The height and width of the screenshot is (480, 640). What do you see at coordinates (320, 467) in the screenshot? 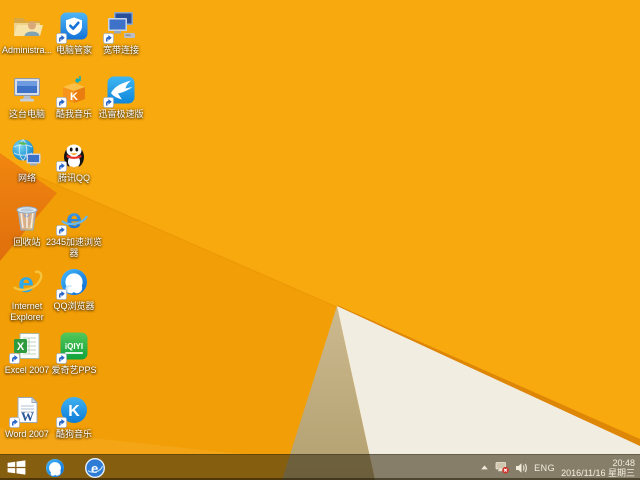
I see `taskbar: e ENG 20:48 2016/11/16 星期三` at bounding box center [320, 467].